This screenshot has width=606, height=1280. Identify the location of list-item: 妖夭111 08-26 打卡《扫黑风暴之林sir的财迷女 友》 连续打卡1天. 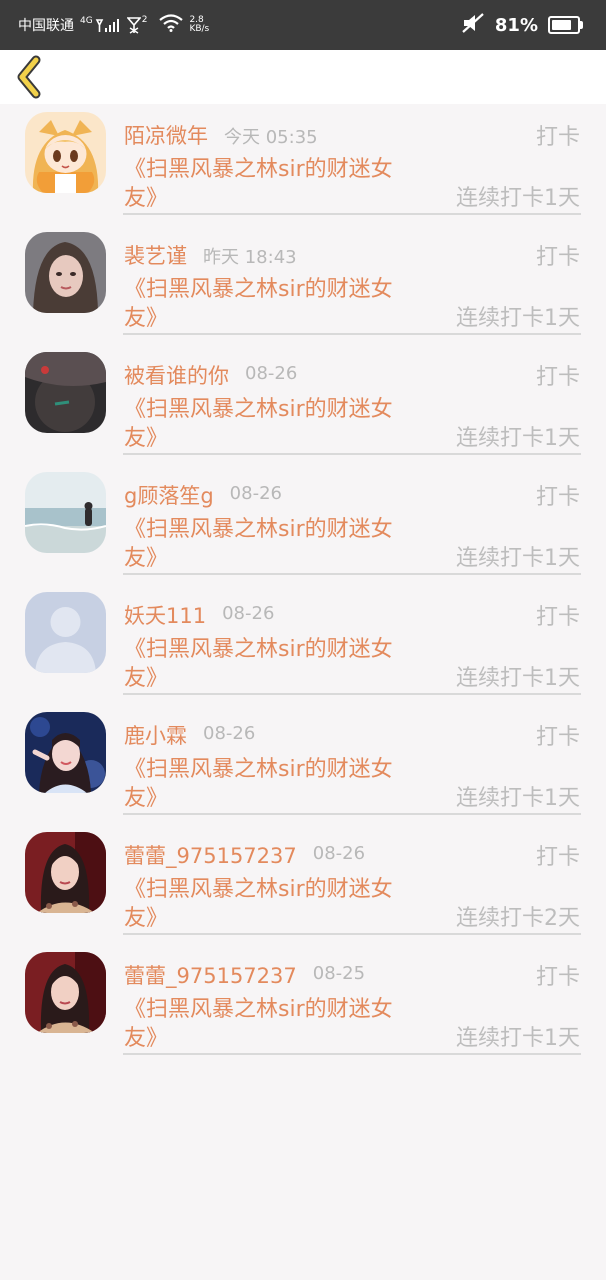
(303, 644).